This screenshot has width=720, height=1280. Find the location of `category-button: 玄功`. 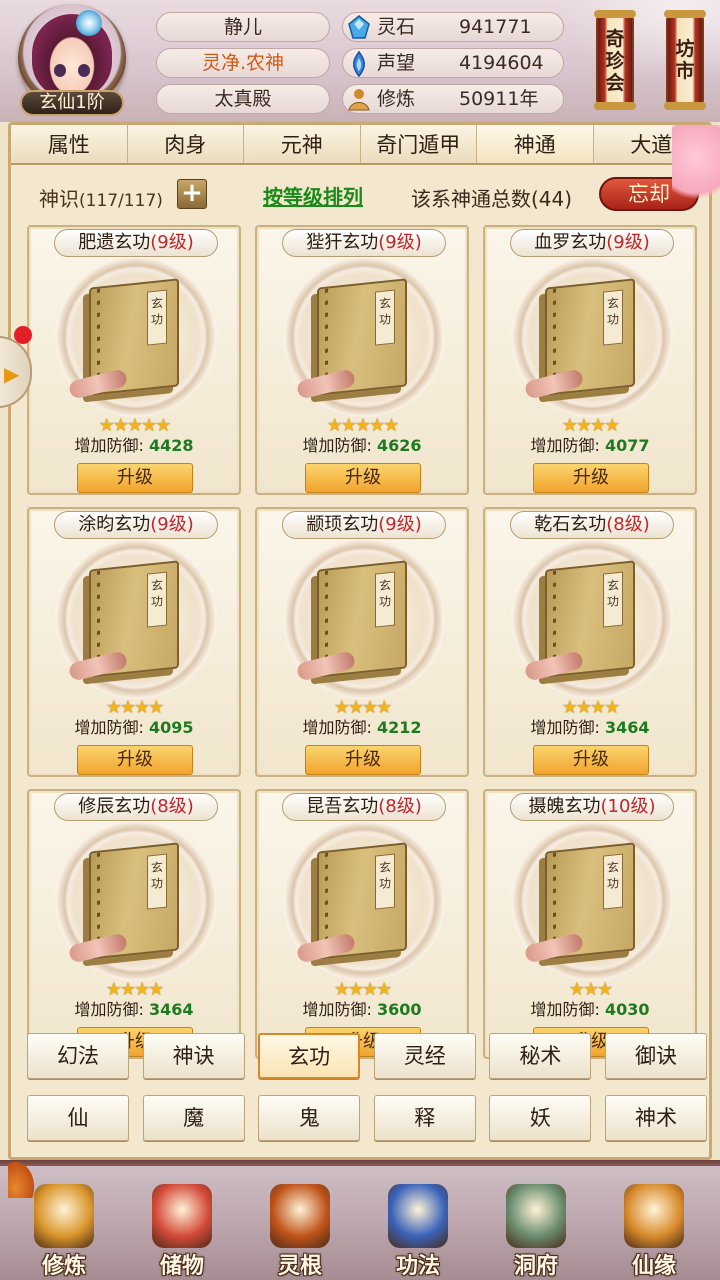

category-button: 玄功 is located at coordinates (309, 1056).